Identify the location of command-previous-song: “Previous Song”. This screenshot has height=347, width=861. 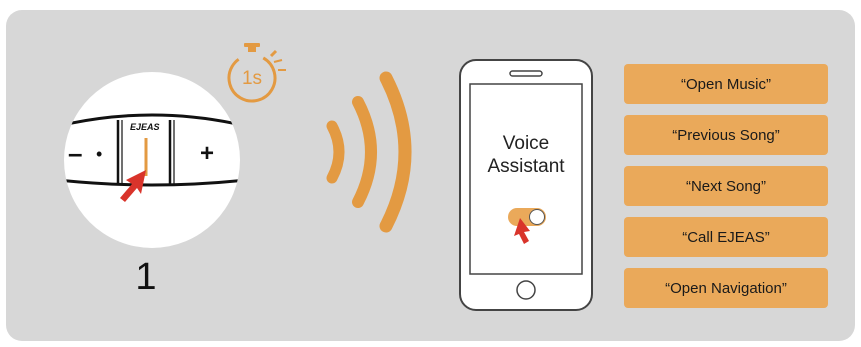
(726, 135).